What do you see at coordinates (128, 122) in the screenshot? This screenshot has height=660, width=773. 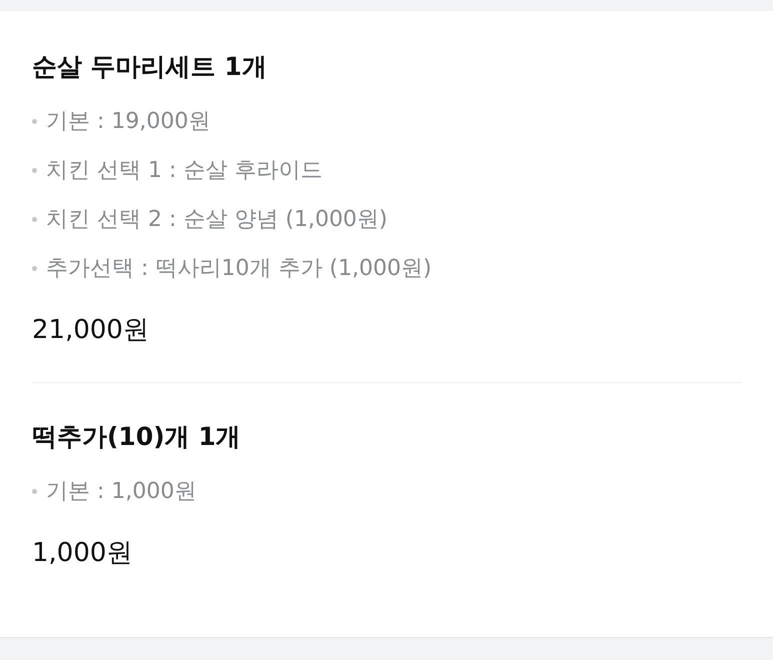 I see `option-text: 기본 : 19,000원` at bounding box center [128, 122].